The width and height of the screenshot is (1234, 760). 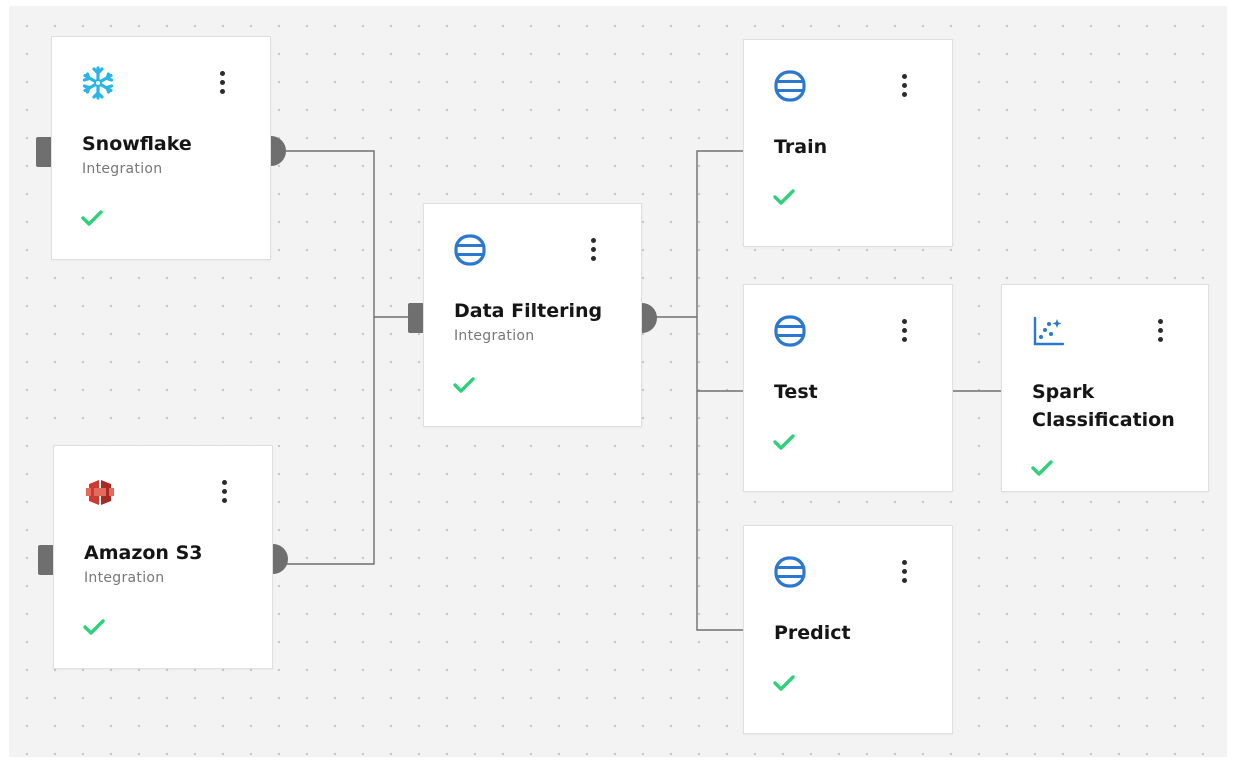 What do you see at coordinates (1103, 406) in the screenshot?
I see `spark-classification-title: Spark Classification` at bounding box center [1103, 406].